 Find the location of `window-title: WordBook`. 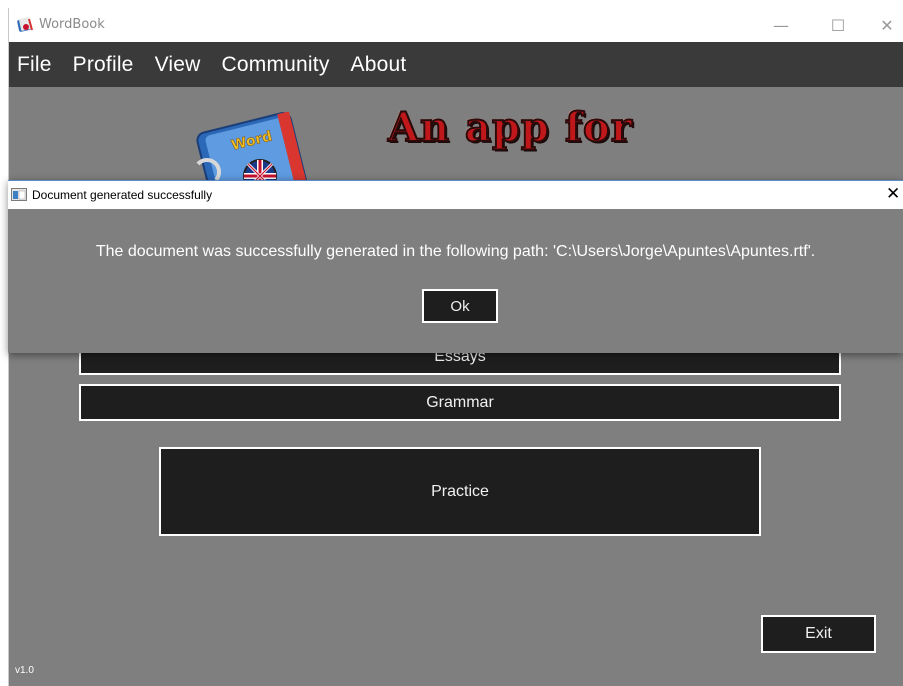

window-title: WordBook is located at coordinates (72, 24).